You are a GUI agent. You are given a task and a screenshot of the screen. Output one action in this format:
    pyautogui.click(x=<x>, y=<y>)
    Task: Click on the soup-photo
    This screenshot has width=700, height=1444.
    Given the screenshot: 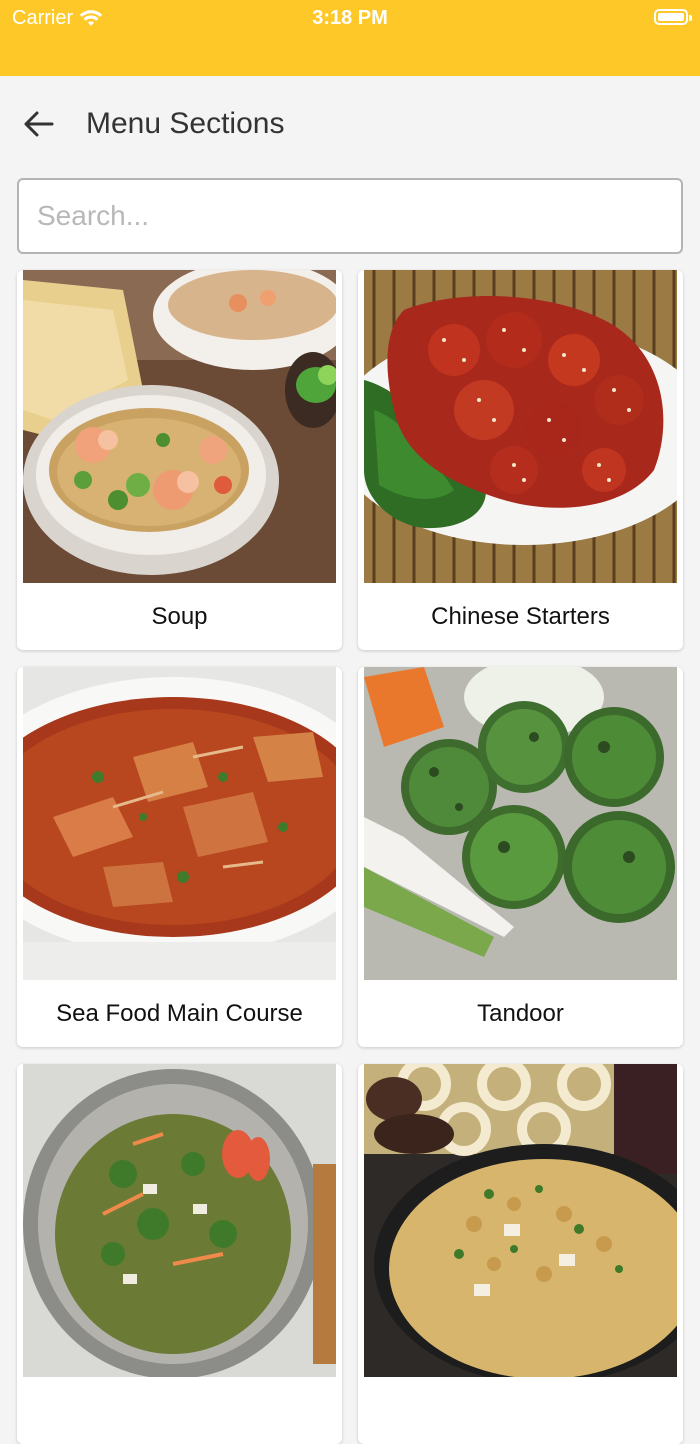 What is the action you would take?
    pyautogui.click(x=179, y=426)
    